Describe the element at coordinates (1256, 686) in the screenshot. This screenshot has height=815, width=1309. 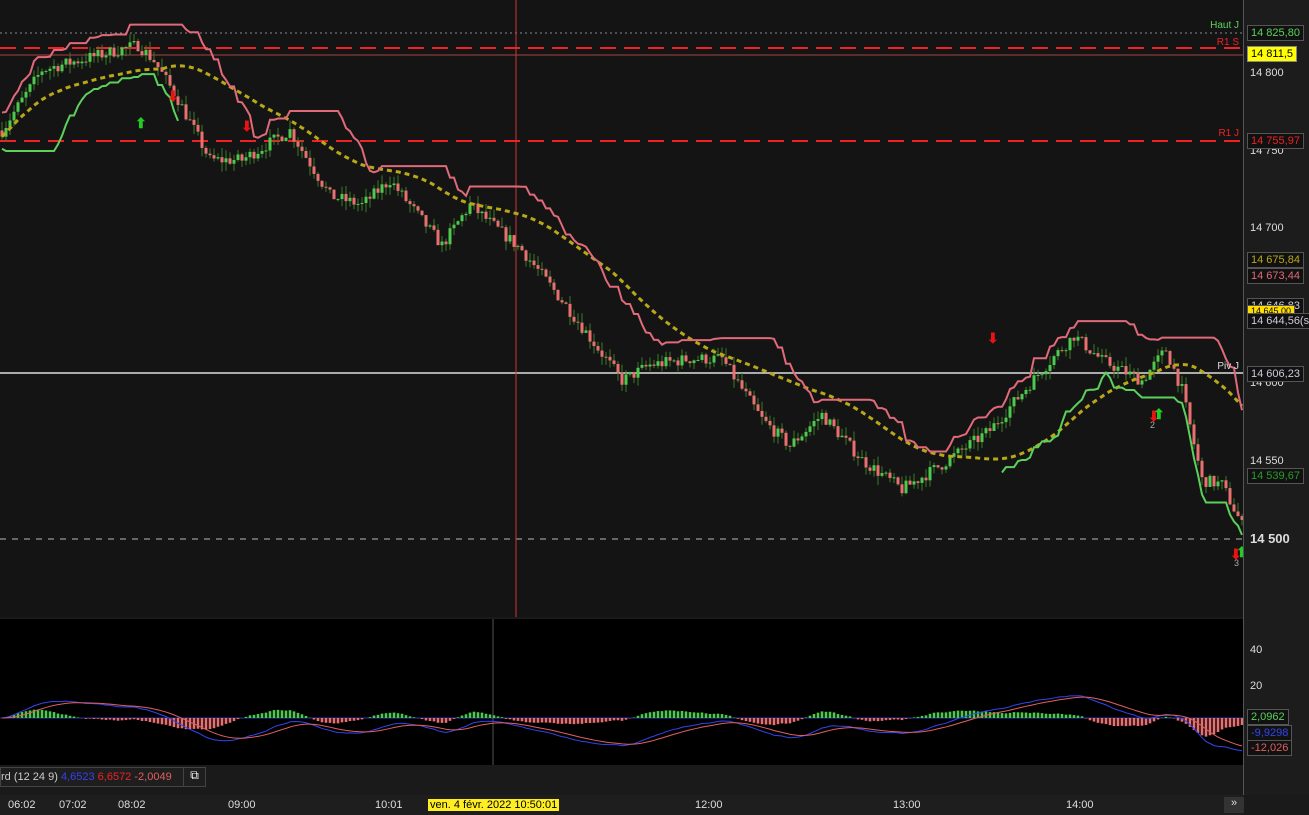
I see `osc-tick: 20` at that location.